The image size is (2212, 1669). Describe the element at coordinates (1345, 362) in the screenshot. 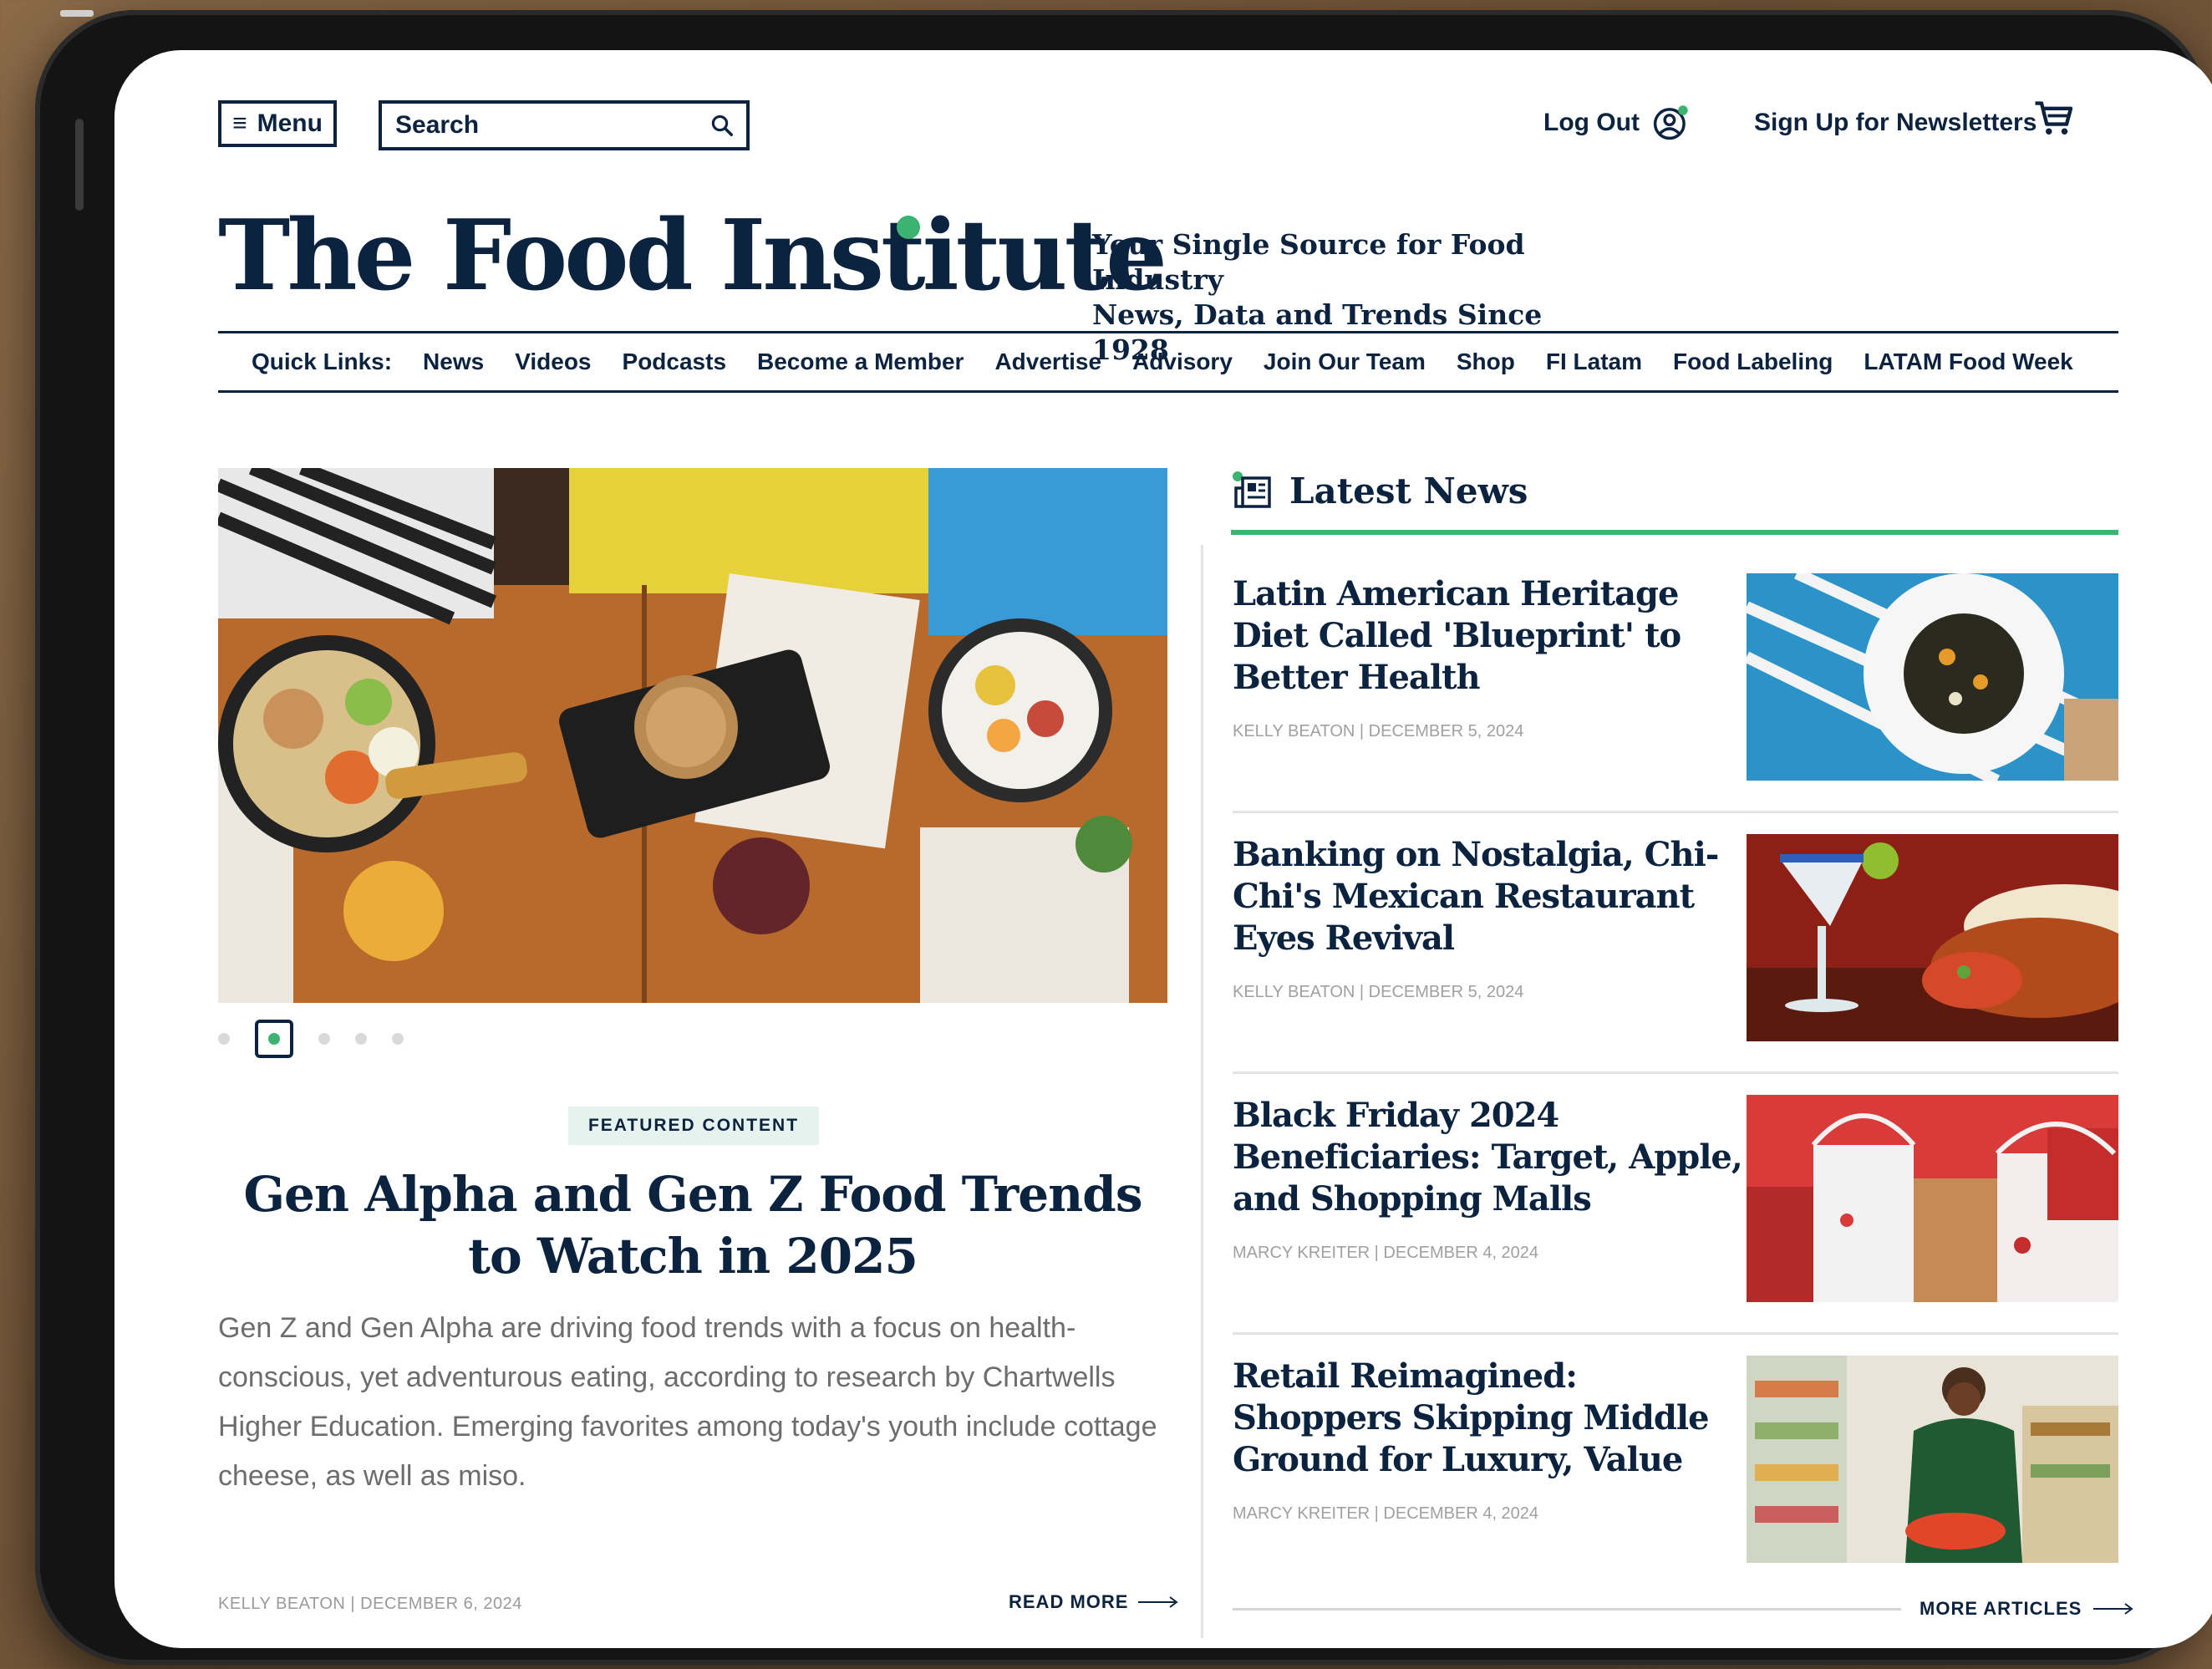

I see `quick-link-join-team: Join Our Team` at that location.